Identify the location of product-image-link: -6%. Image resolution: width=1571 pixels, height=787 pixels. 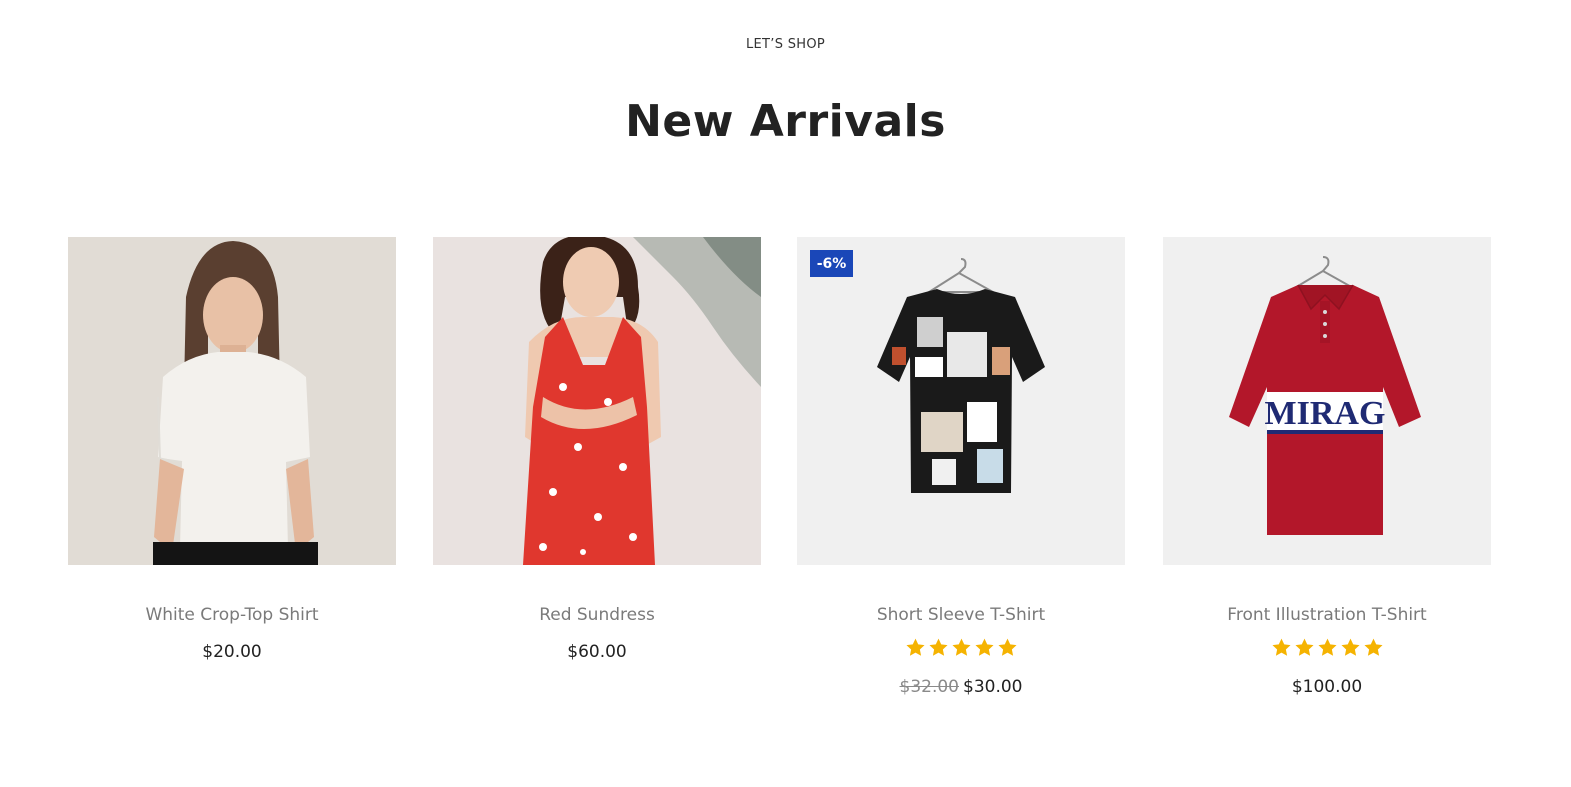
(961, 401).